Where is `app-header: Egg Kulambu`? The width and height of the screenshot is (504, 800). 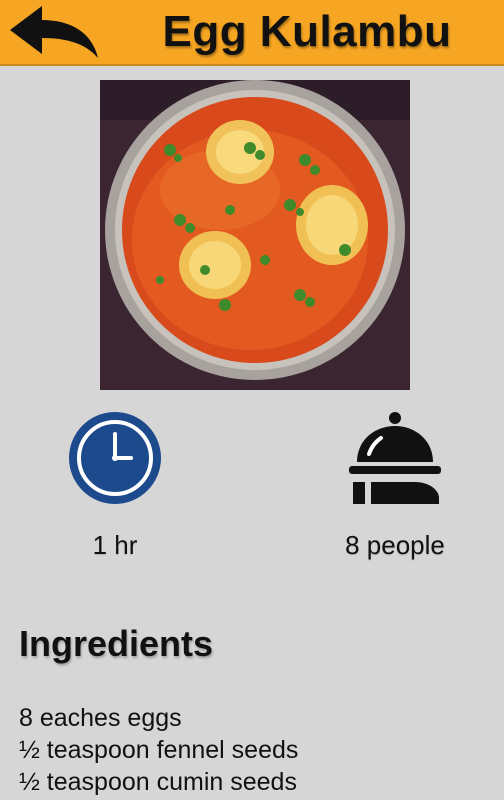 app-header: Egg Kulambu is located at coordinates (252, 33).